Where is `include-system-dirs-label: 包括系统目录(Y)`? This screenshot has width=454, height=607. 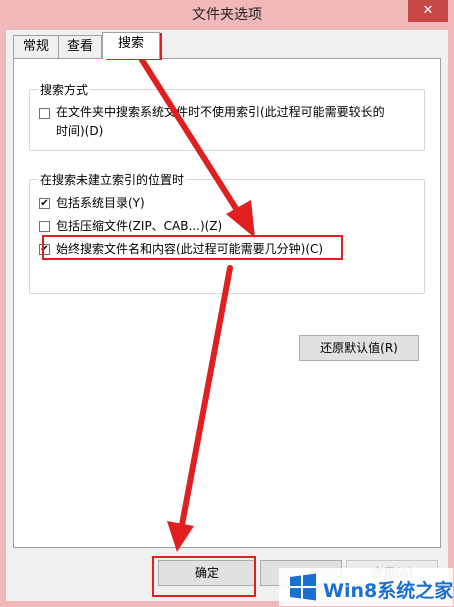 include-system-dirs-label: 包括系统目录(Y) is located at coordinates (100, 203).